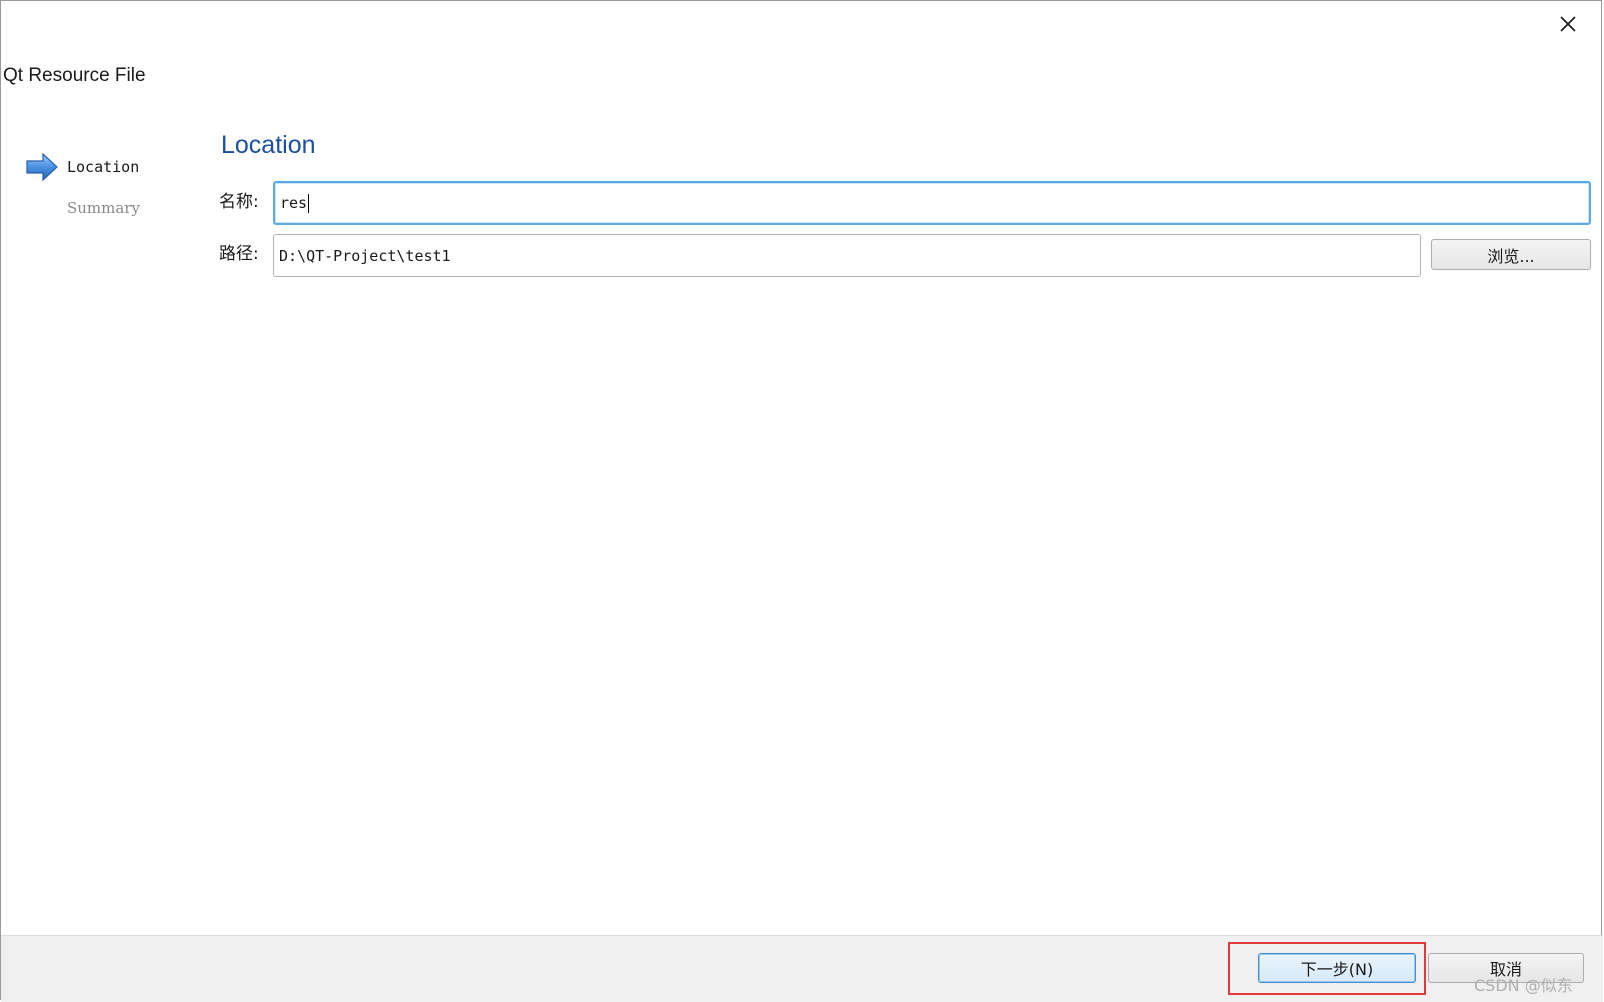  I want to click on close-button, so click(1568, 24).